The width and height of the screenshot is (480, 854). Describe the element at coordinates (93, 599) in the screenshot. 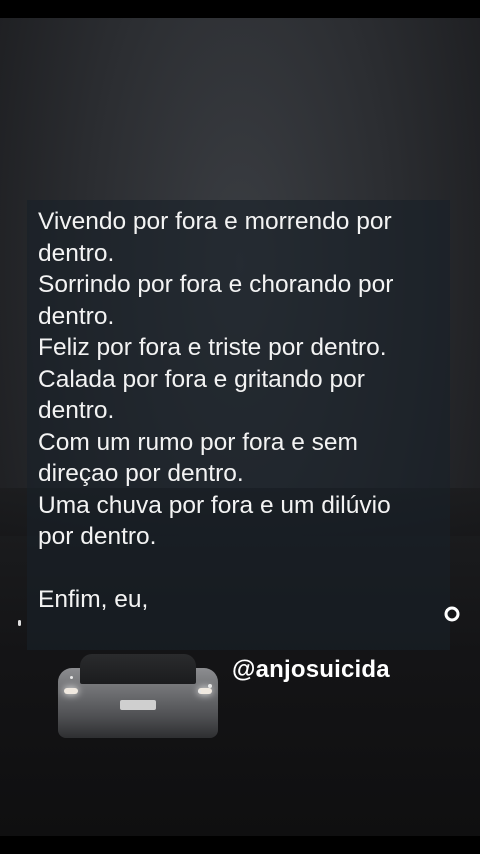

I see `poem-closing: Enfim, eu,` at that location.